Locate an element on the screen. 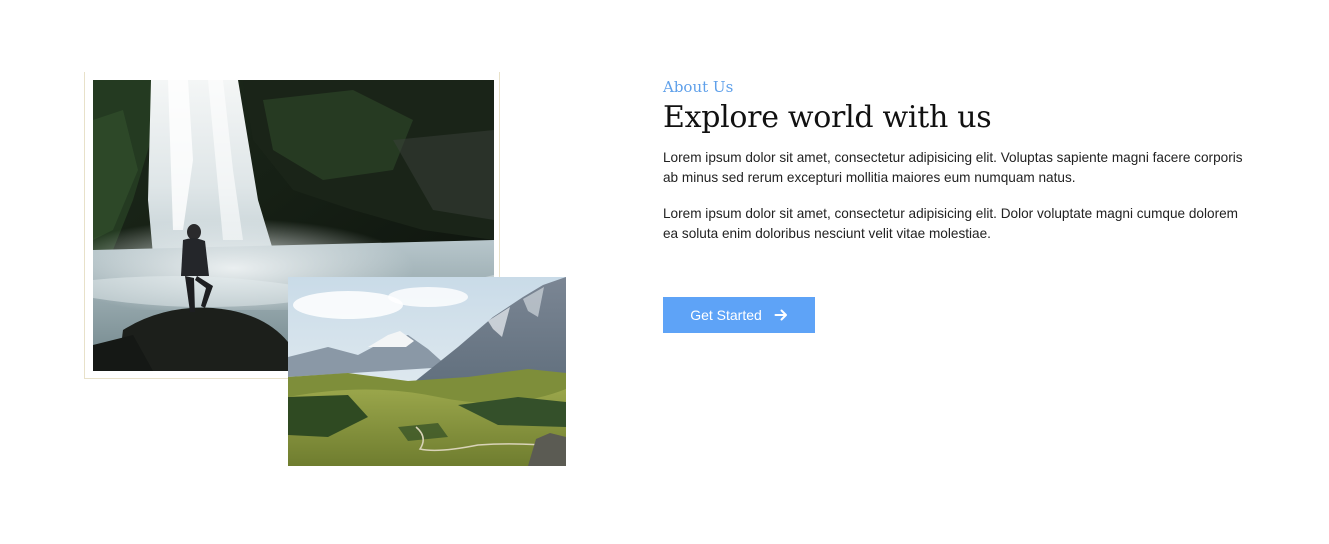 This screenshot has width=1329, height=544. arrow-right-icon is located at coordinates (781, 315).